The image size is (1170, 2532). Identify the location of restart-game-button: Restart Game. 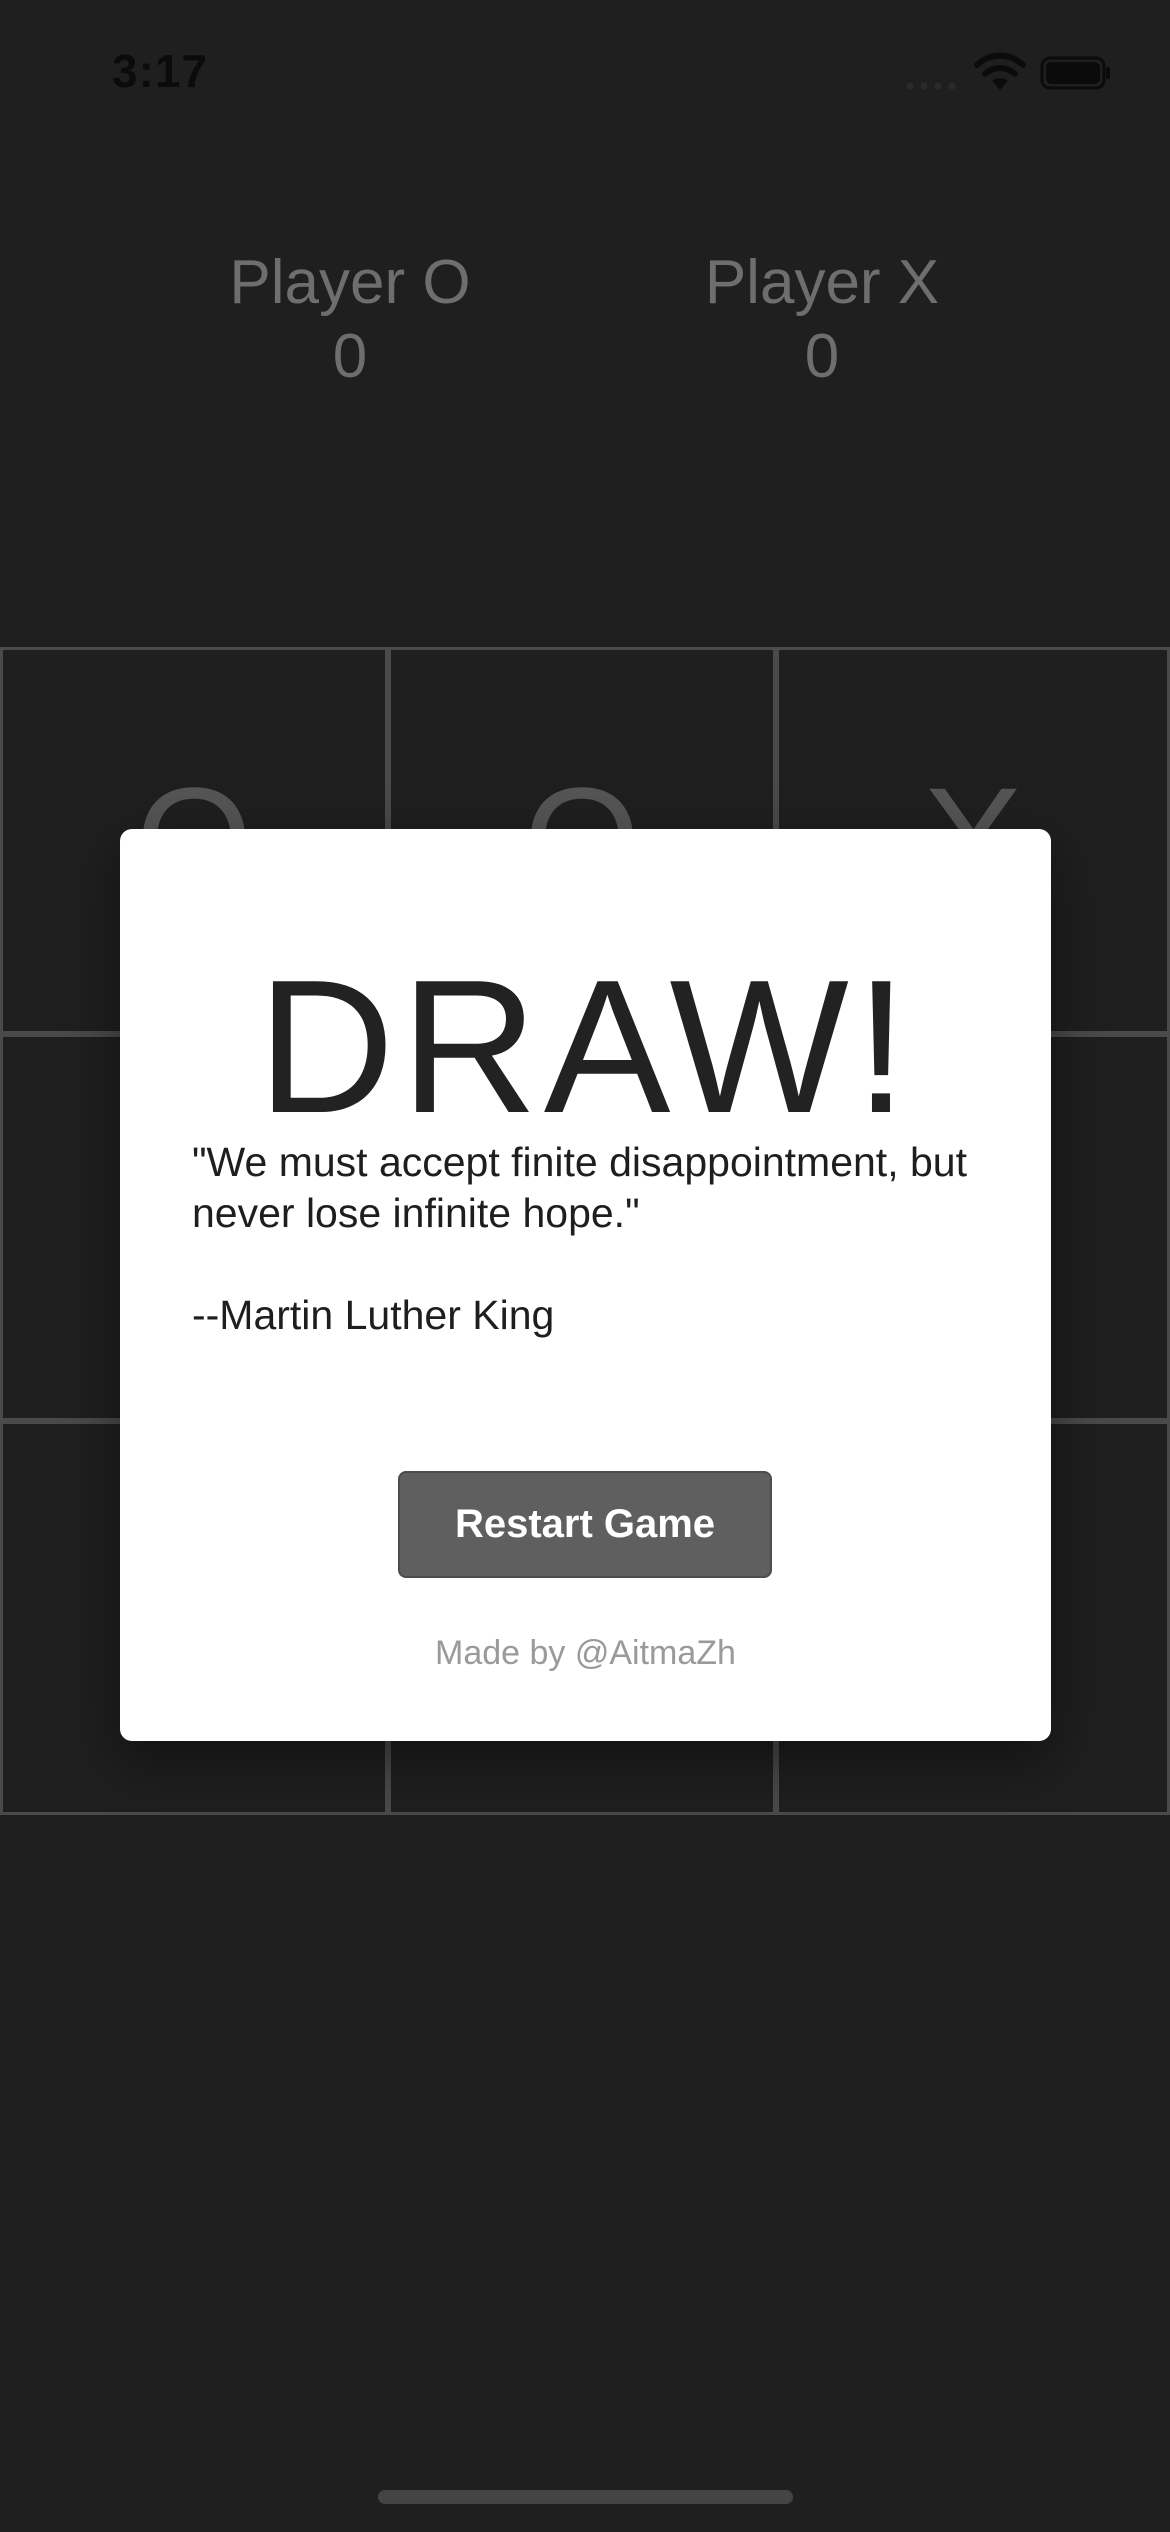
(585, 1524).